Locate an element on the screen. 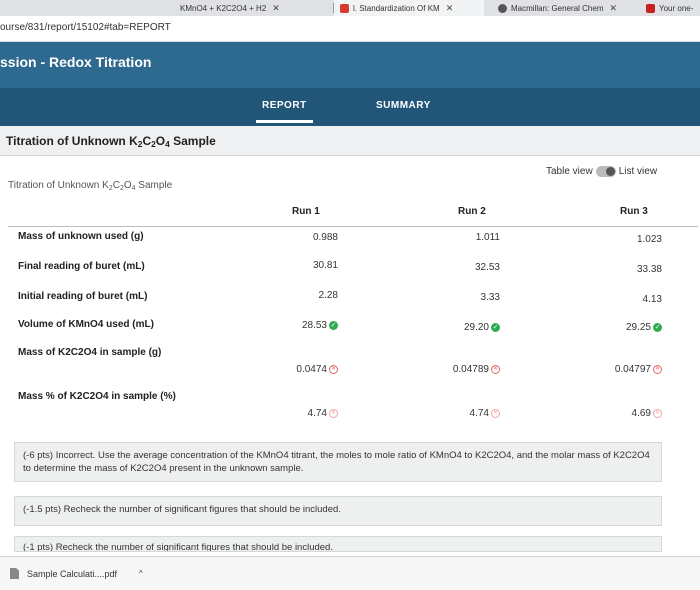  table-cell: 30.81 is located at coordinates (325, 265).